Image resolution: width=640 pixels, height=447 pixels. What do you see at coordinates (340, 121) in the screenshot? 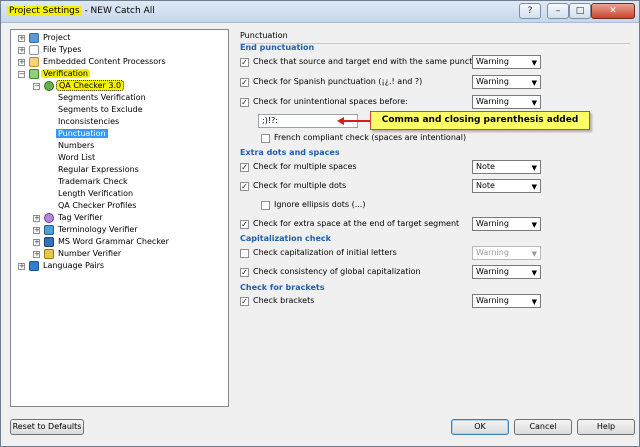
I see `callout-arrow-icon` at bounding box center [340, 121].